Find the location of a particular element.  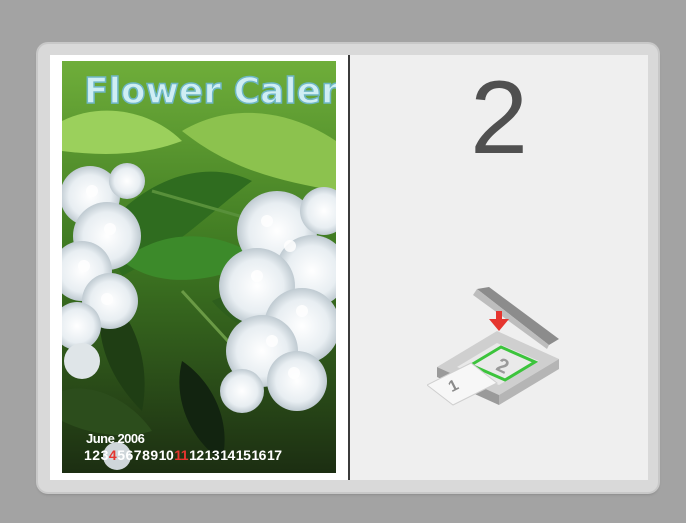

calendar-day: 6 is located at coordinates (129, 455).